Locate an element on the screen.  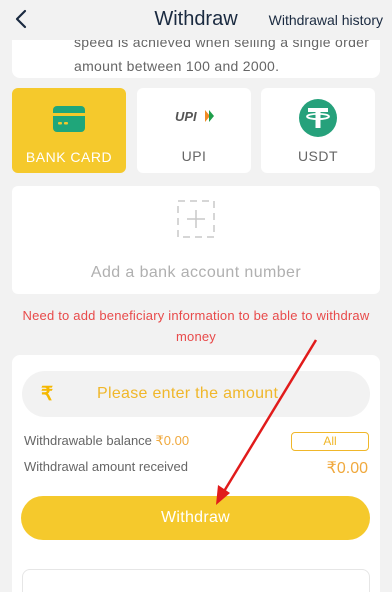
header-bar: Withdraw Withdrawal history is located at coordinates (196, 20).